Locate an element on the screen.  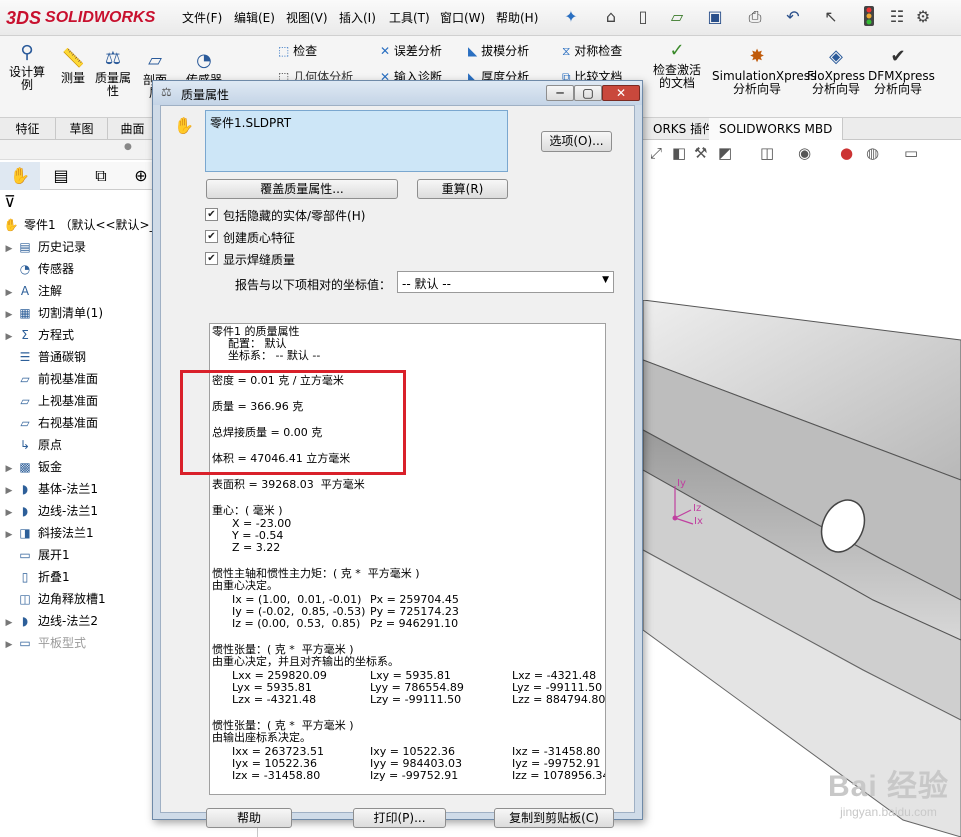
maximize-button: ▢ is located at coordinates (588, 93).